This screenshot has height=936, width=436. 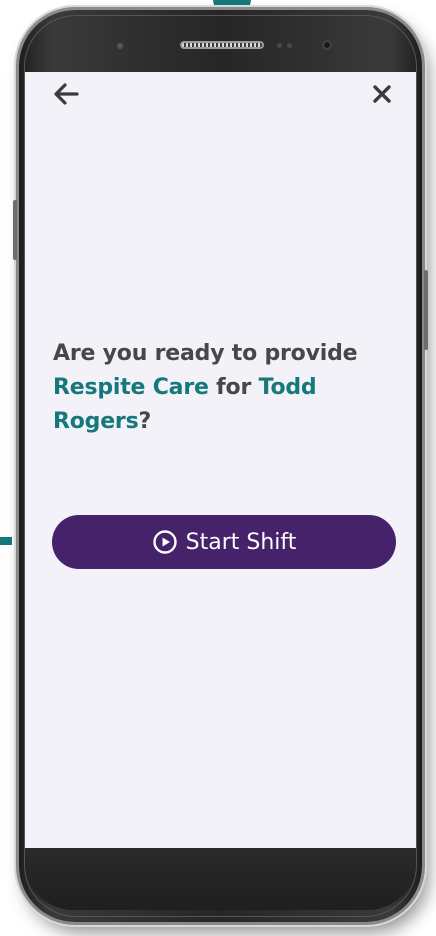 What do you see at coordinates (131, 387) in the screenshot?
I see `service-name: Respite Care` at bounding box center [131, 387].